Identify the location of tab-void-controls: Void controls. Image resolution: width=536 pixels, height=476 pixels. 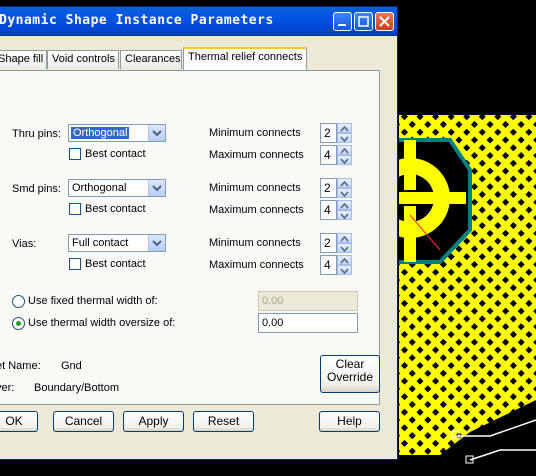
(83, 59).